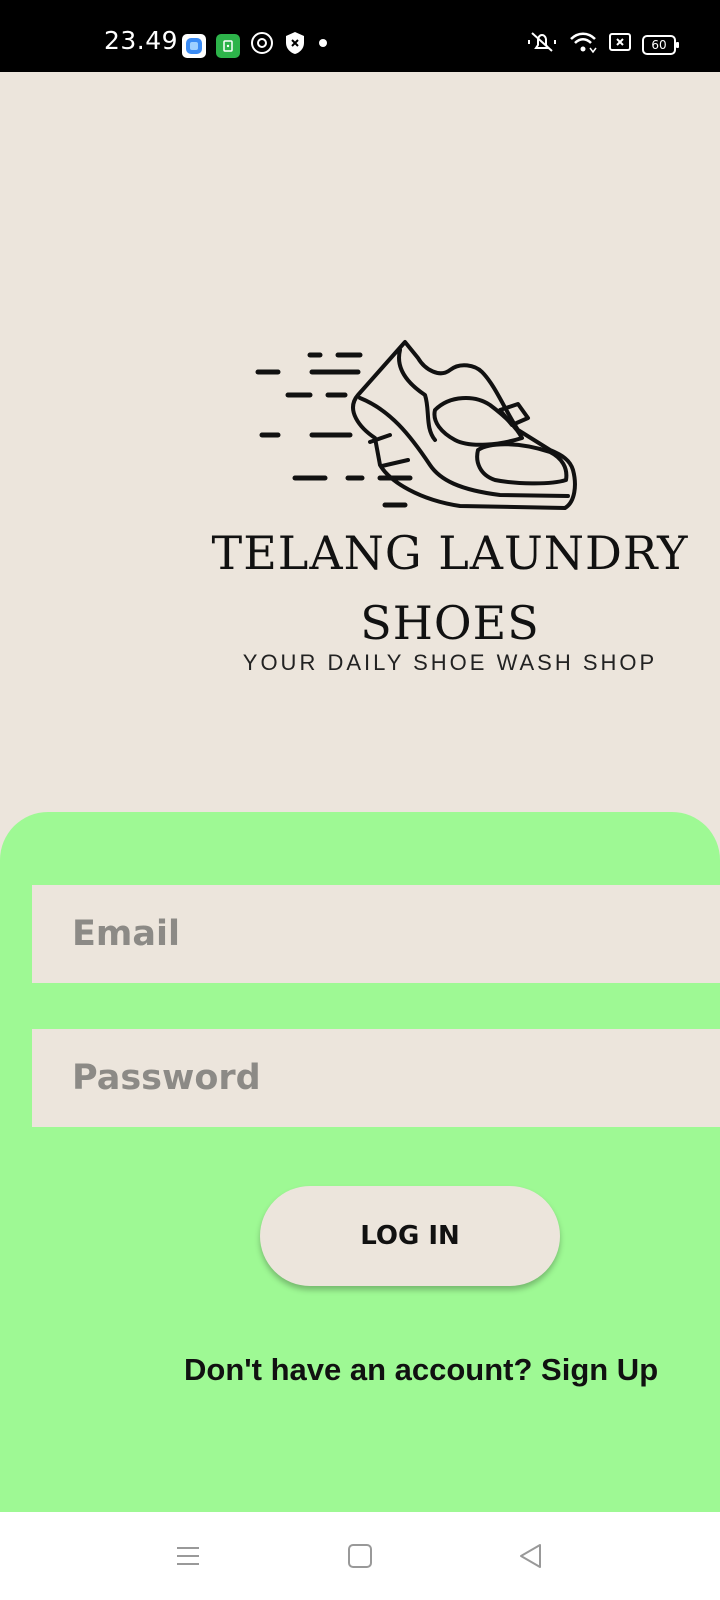 The height and width of the screenshot is (1600, 720). Describe the element at coordinates (620, 44) in the screenshot. I see `sim-icon` at that location.